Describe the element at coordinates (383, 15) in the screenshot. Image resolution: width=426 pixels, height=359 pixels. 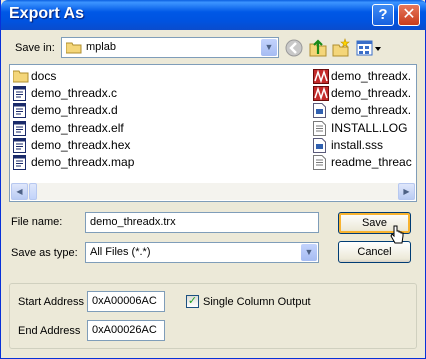
I see `help-button: ?` at that location.